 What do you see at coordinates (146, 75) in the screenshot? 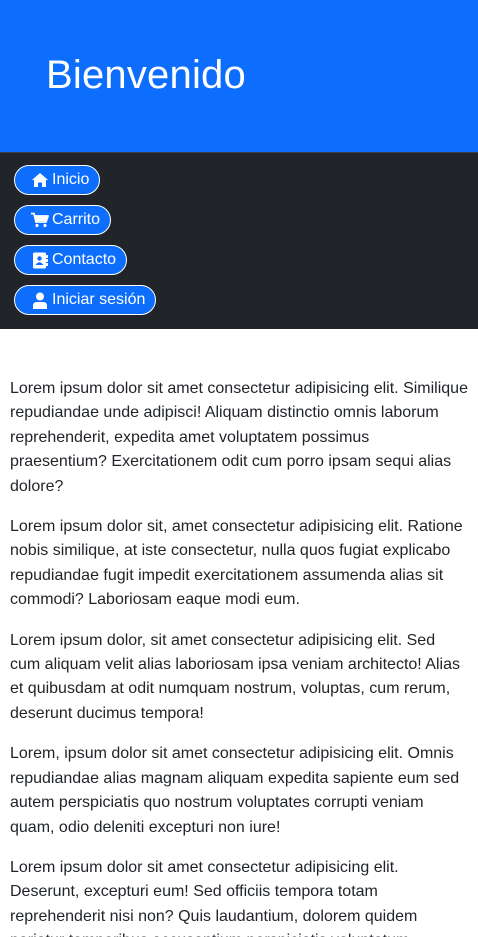
I see `page-title: Bienvenido` at bounding box center [146, 75].